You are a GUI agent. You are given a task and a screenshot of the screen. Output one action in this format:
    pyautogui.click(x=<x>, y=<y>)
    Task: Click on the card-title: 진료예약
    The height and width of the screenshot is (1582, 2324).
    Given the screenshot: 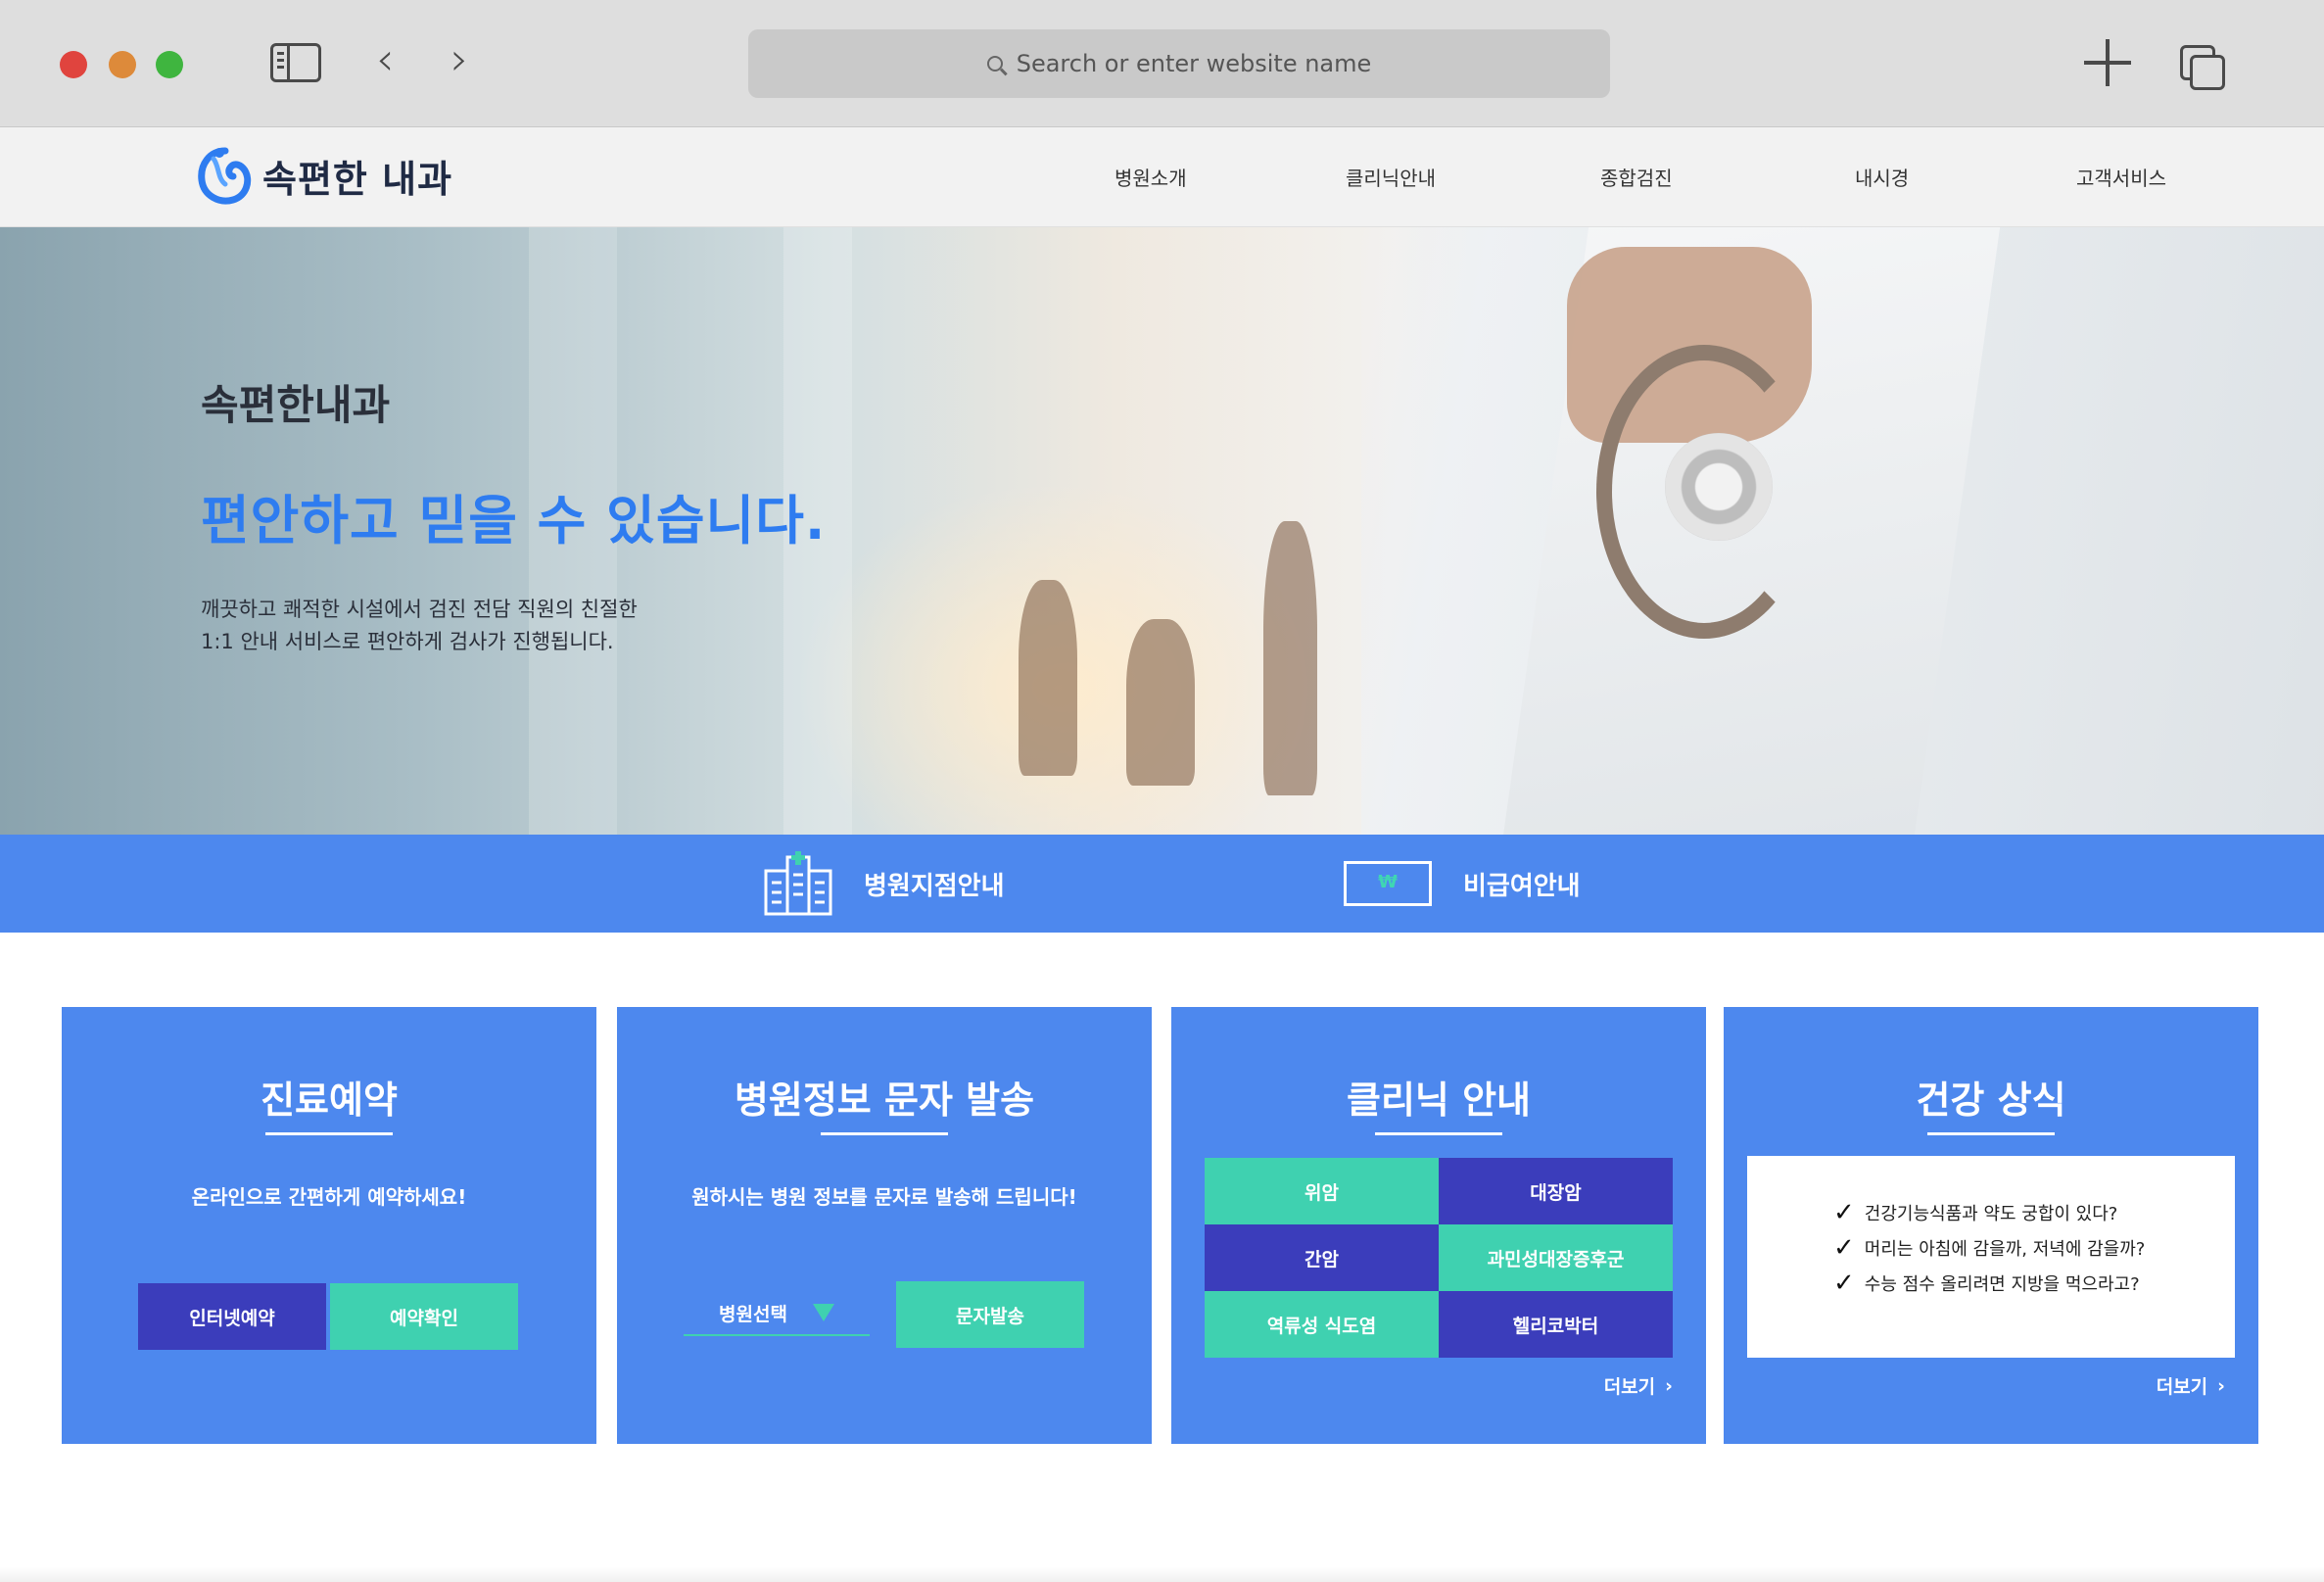 What is the action you would take?
    pyautogui.click(x=330, y=1100)
    